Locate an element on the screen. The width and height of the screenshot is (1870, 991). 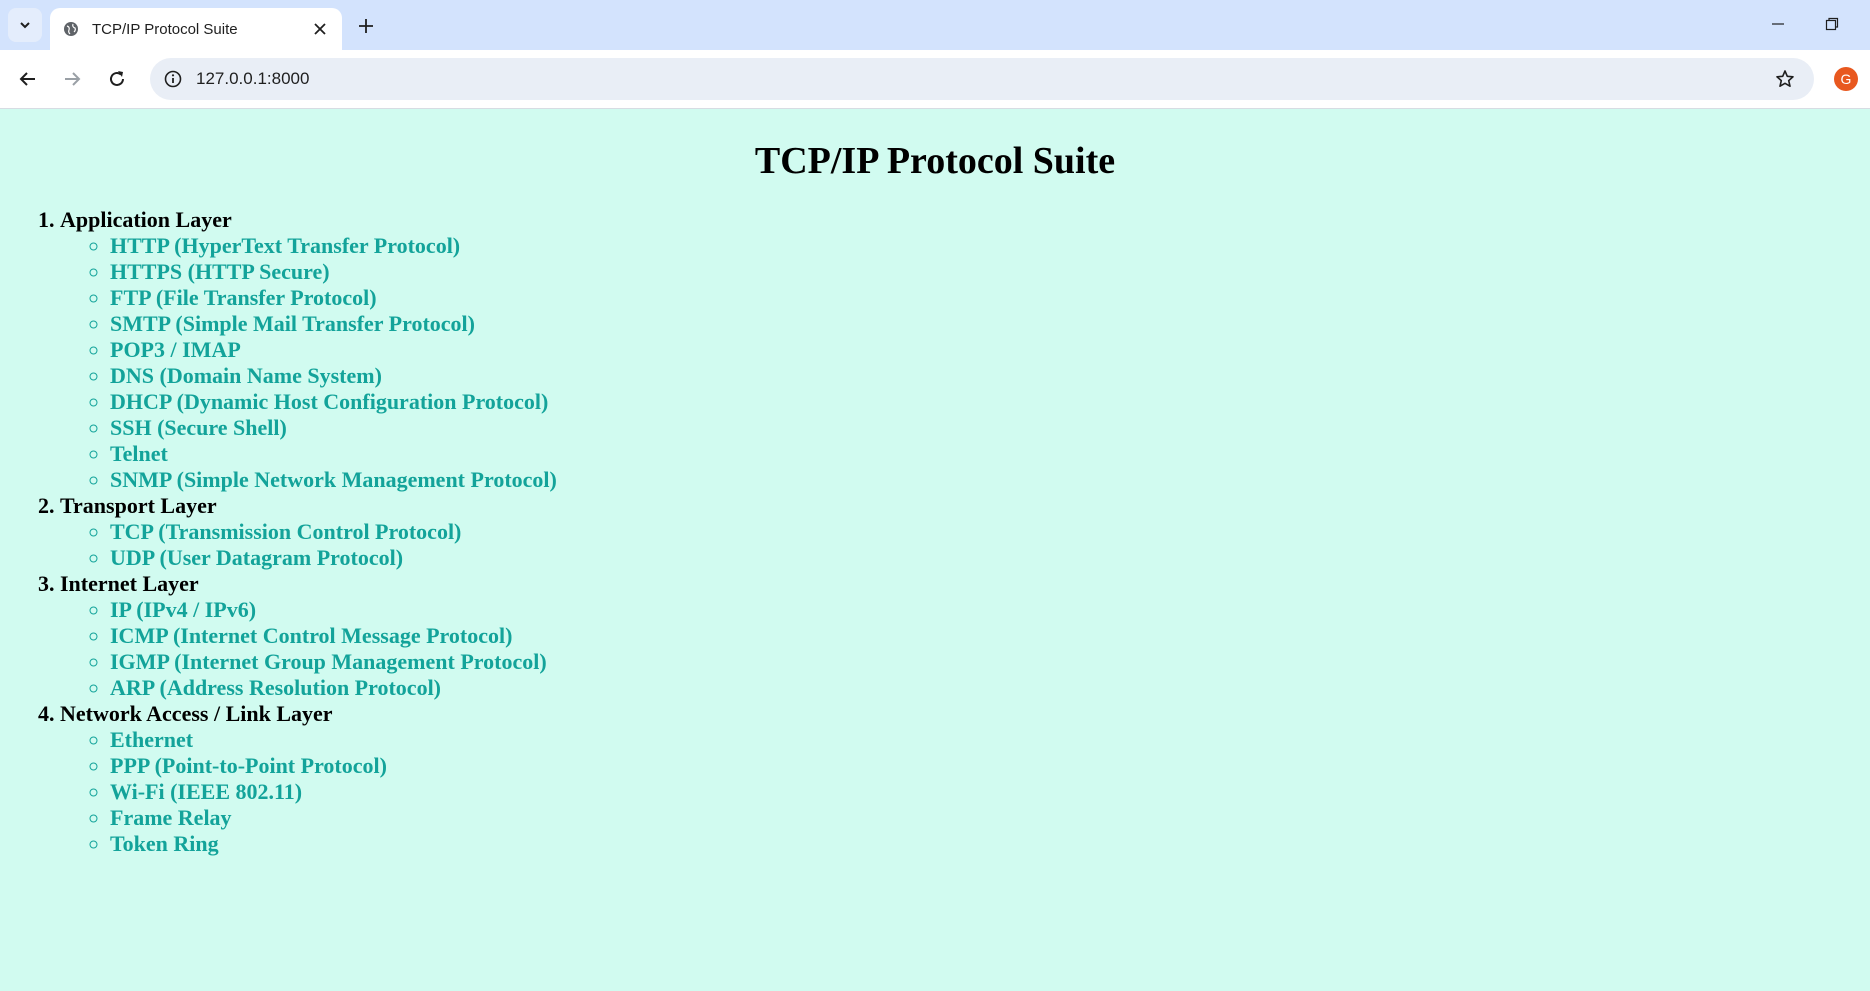
protocol-item: ICMP (Internet Control Message Protocol) is located at coordinates (990, 636).